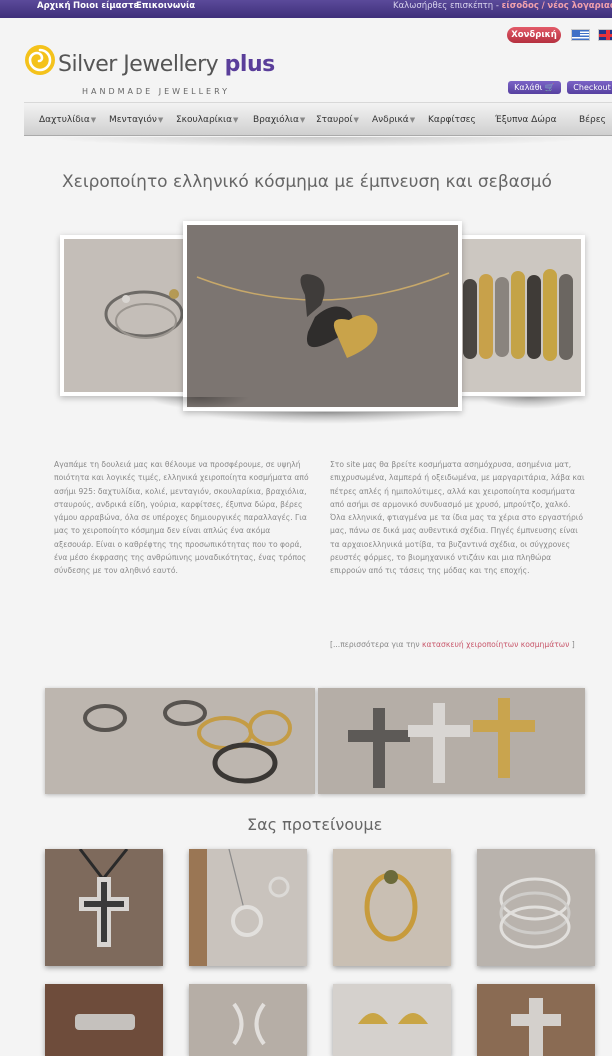  What do you see at coordinates (320, 142) in the screenshot?
I see `nav-shadow` at bounding box center [320, 142].